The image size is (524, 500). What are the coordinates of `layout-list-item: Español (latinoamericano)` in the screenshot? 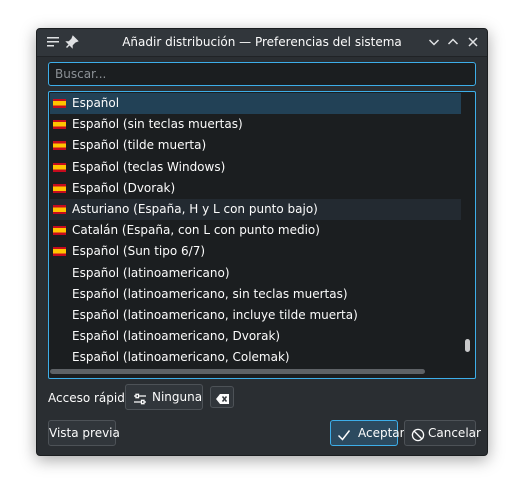 It's located at (255, 273).